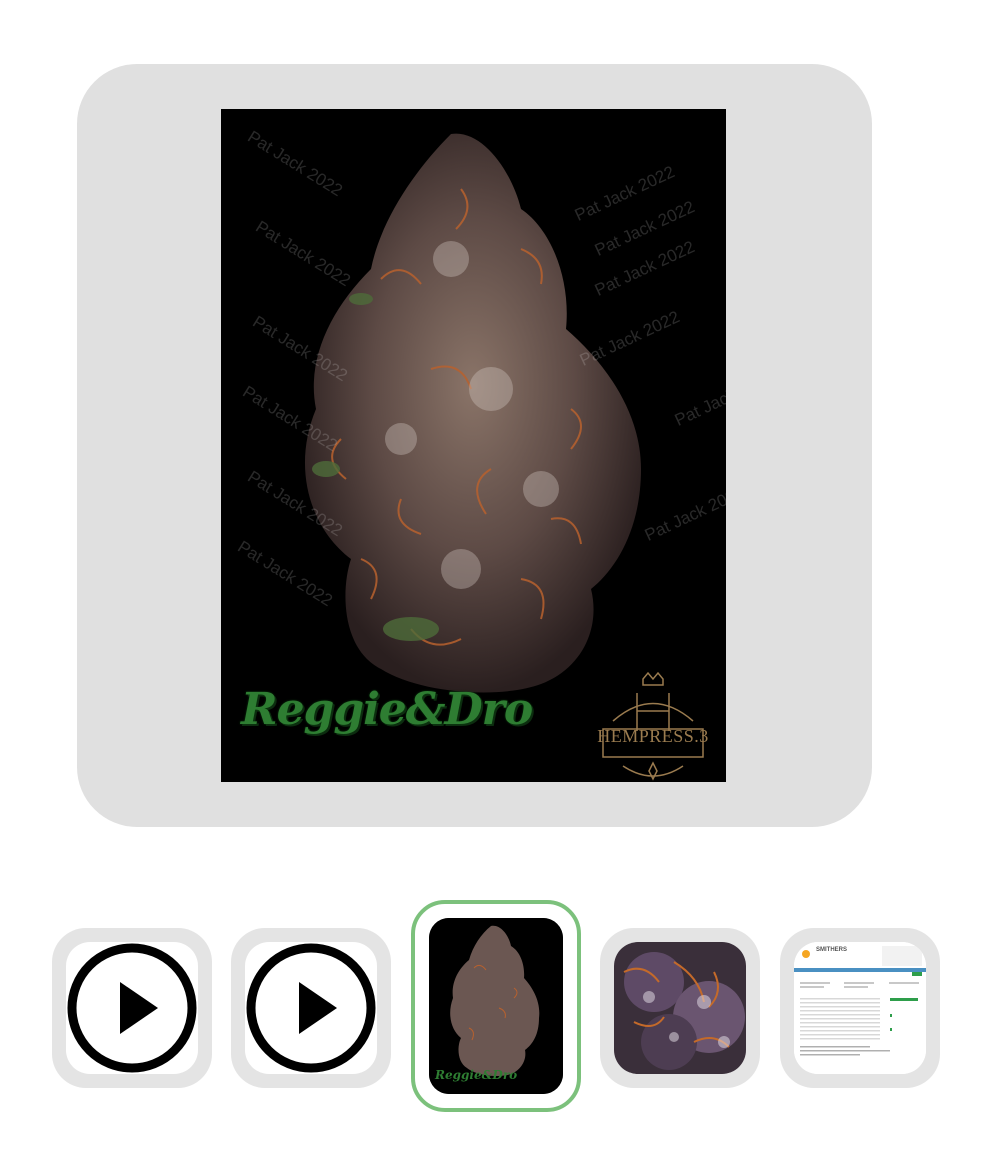 The width and height of the screenshot is (1004, 1168). What do you see at coordinates (653, 736) in the screenshot?
I see `hempress-label: HEMPRESS.3` at bounding box center [653, 736].